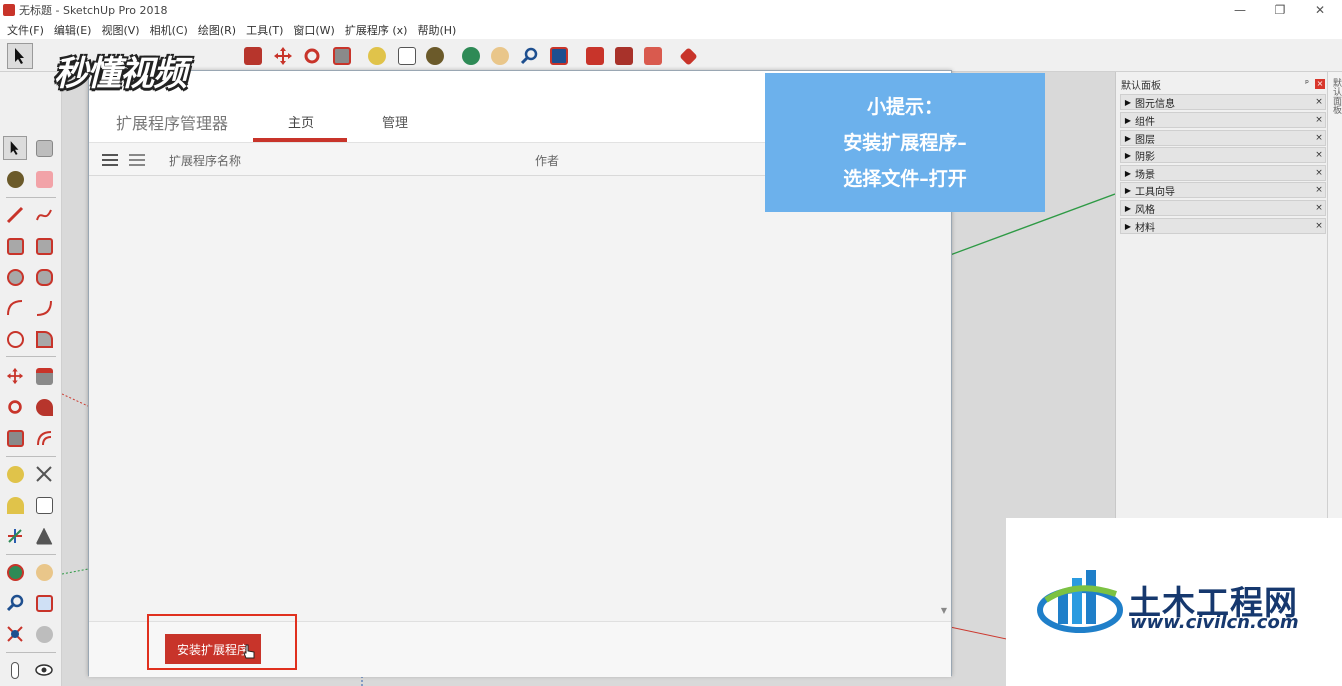 This screenshot has height=686, width=1342. I want to click on detail-view-icon, so click(137, 161).